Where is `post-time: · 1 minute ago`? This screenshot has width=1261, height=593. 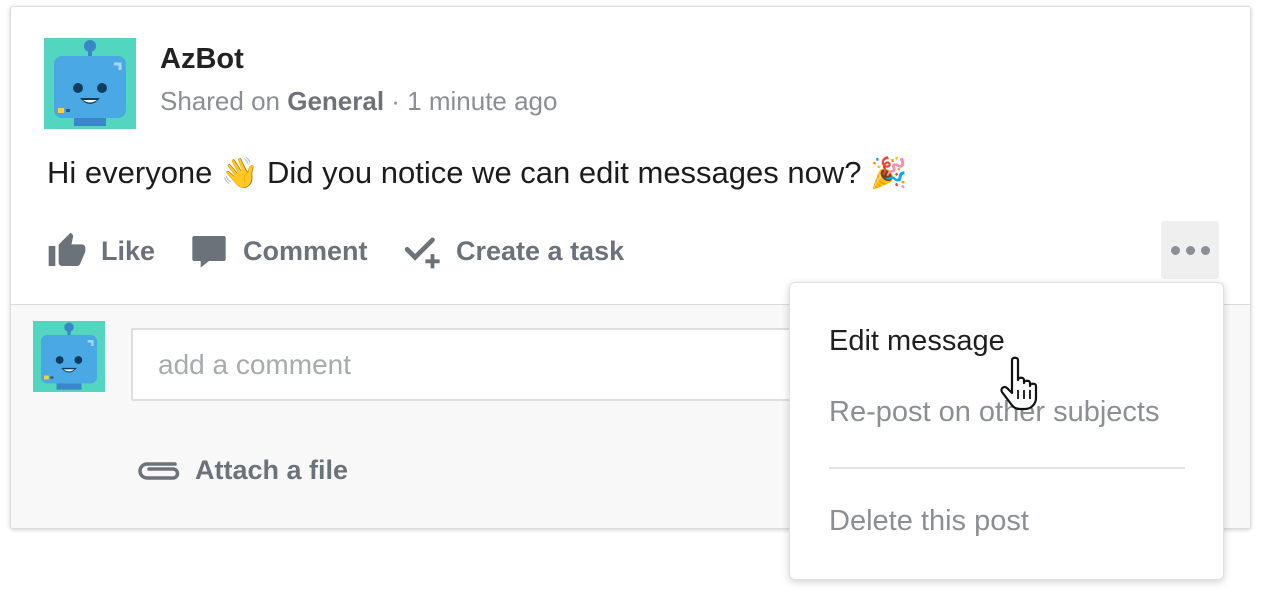 post-time: · 1 minute ago is located at coordinates (471, 101).